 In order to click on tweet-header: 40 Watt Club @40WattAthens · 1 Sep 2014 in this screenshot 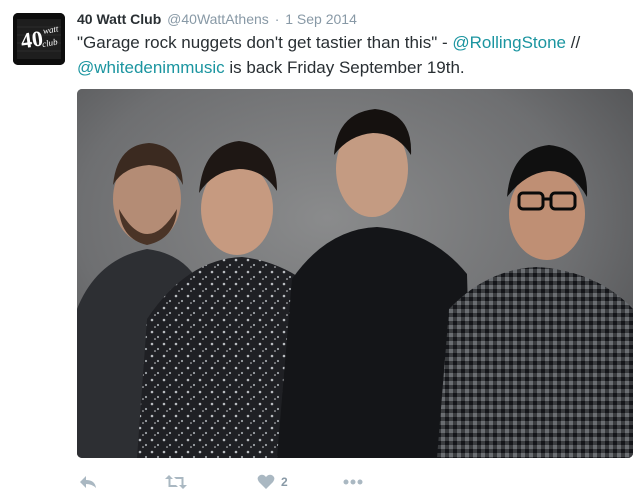, I will do `click(217, 19)`.